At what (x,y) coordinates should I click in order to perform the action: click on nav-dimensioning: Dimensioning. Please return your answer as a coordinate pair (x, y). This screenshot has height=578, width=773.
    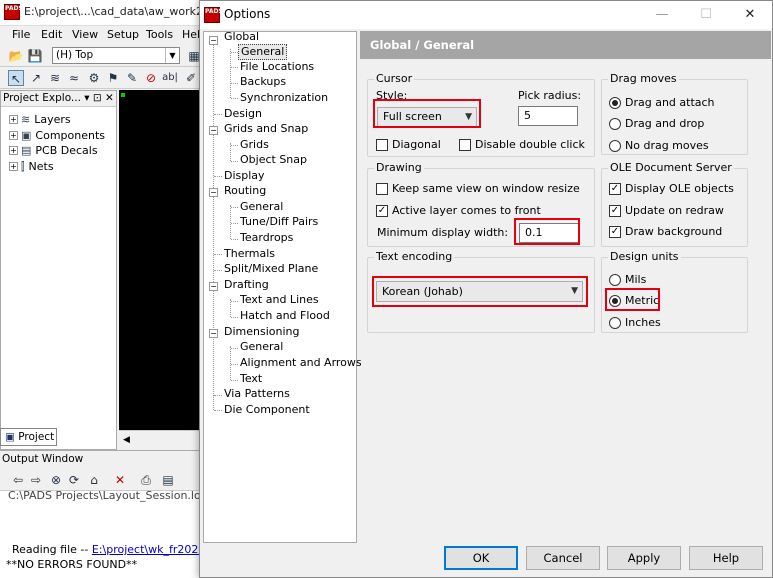
    Looking at the image, I should click on (261, 332).